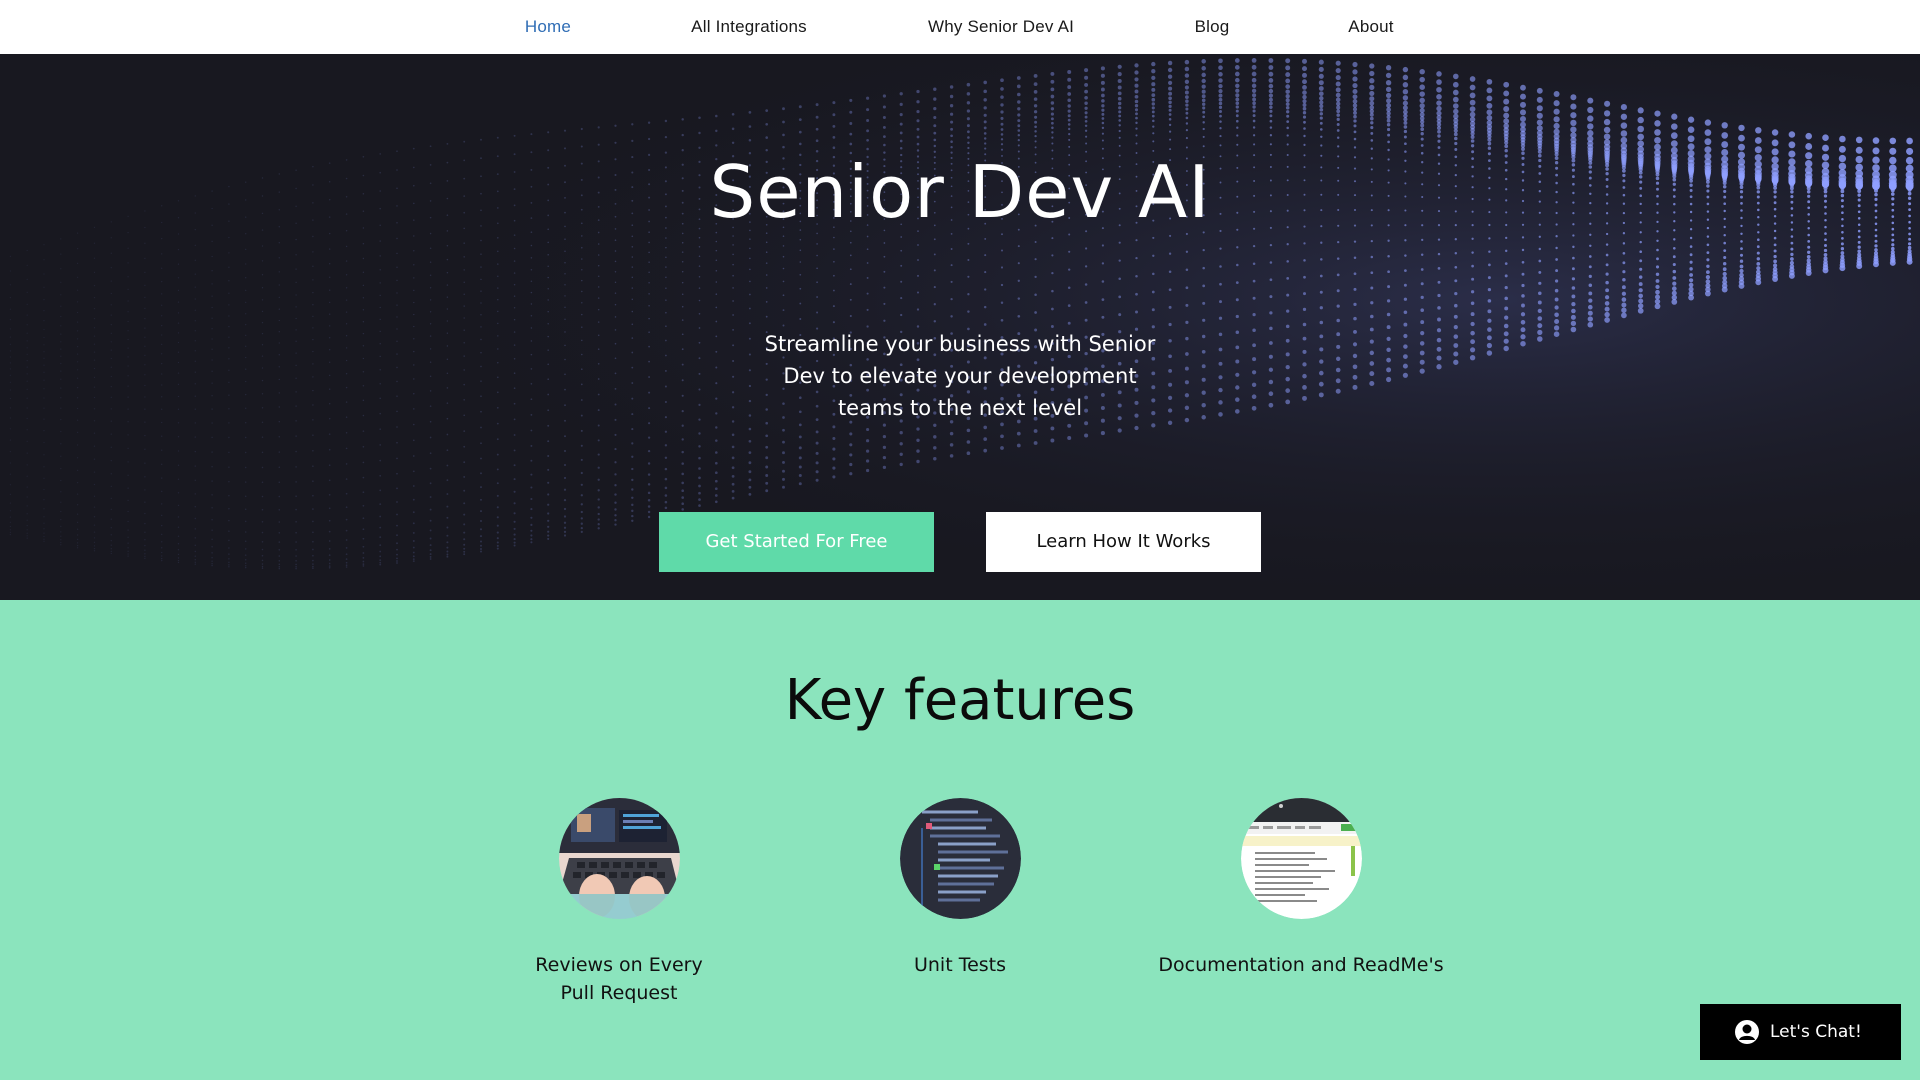  I want to click on features-title: Key features, so click(960, 700).